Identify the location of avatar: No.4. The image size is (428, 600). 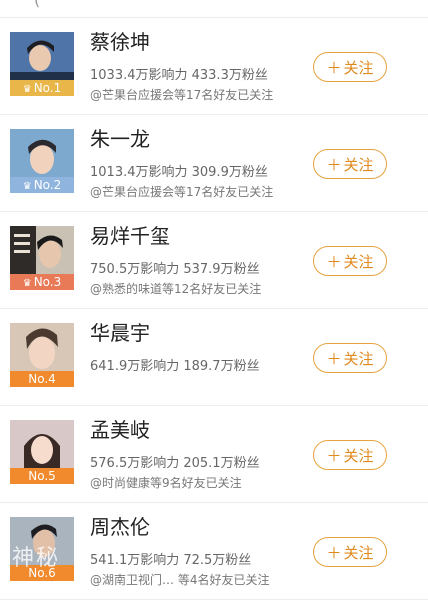
(42, 355).